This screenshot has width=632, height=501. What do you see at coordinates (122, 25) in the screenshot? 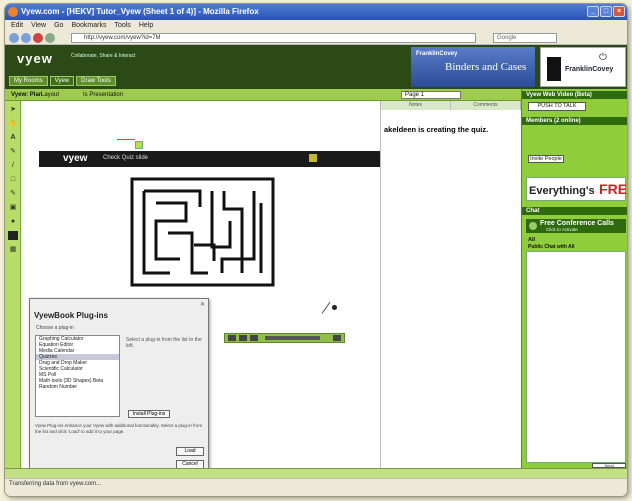
I see `menu-item: Tools` at bounding box center [122, 25].